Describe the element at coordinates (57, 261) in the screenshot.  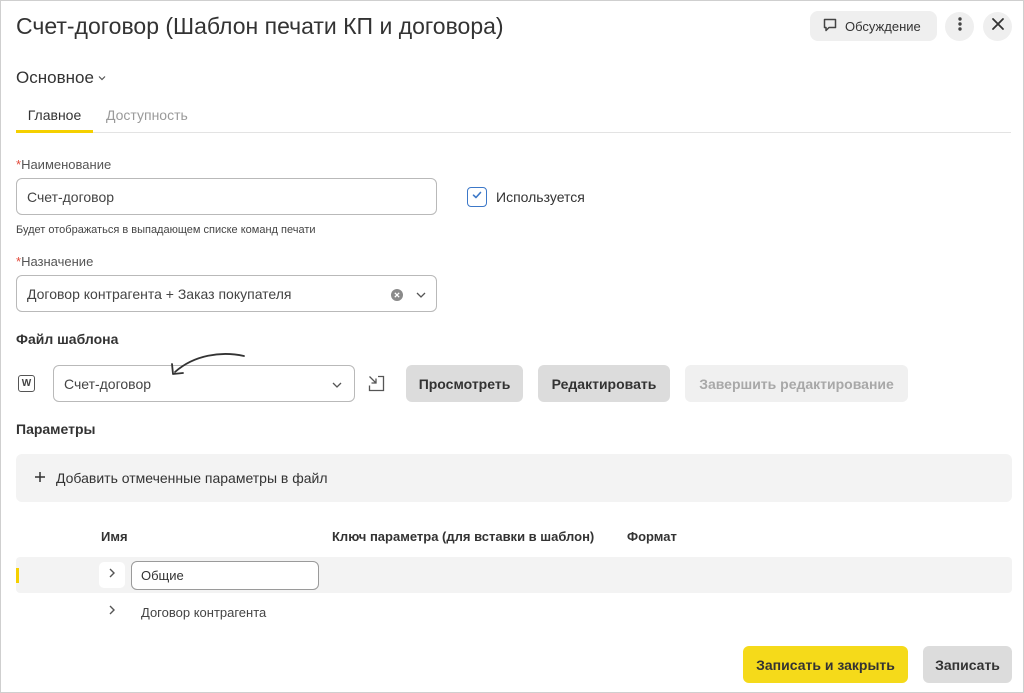
I see `purpose-label-text: Назначение` at that location.